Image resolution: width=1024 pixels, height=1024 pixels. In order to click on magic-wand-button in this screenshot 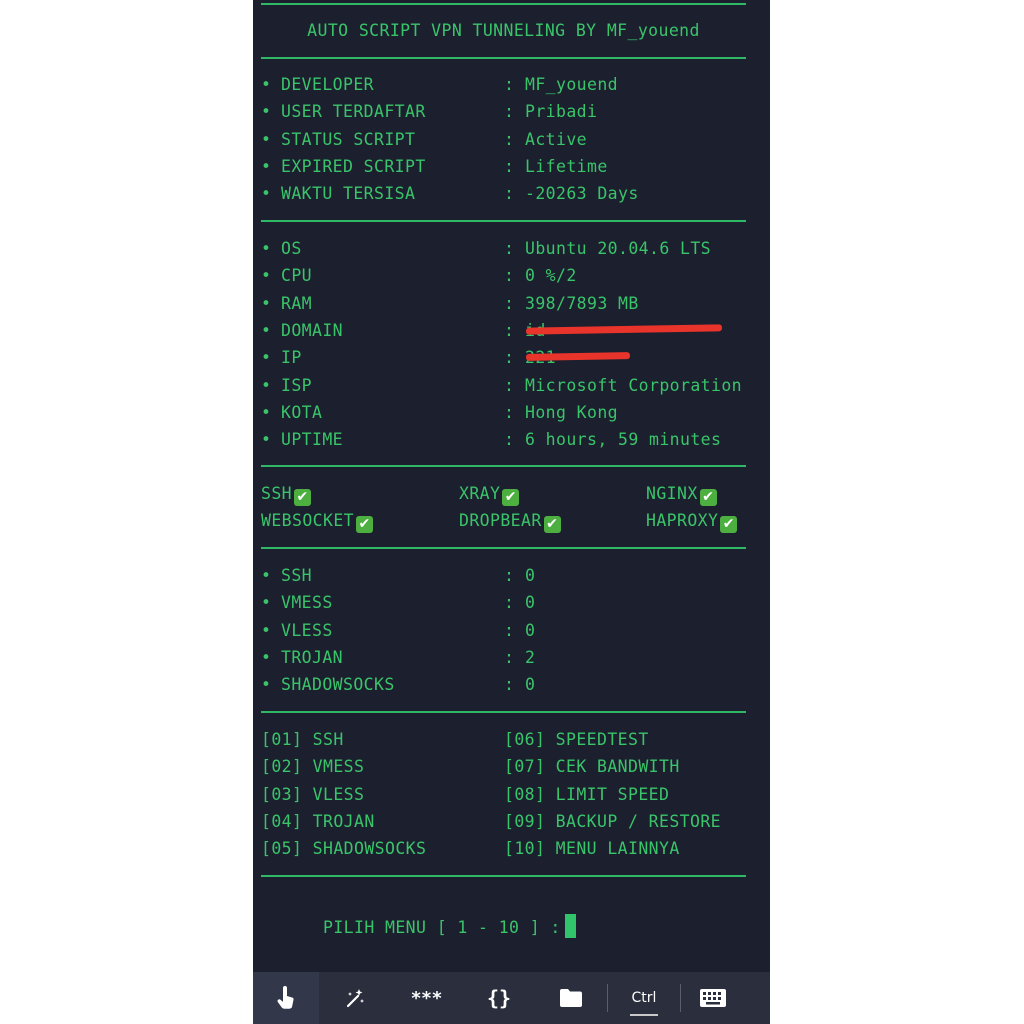, I will do `click(355, 998)`.